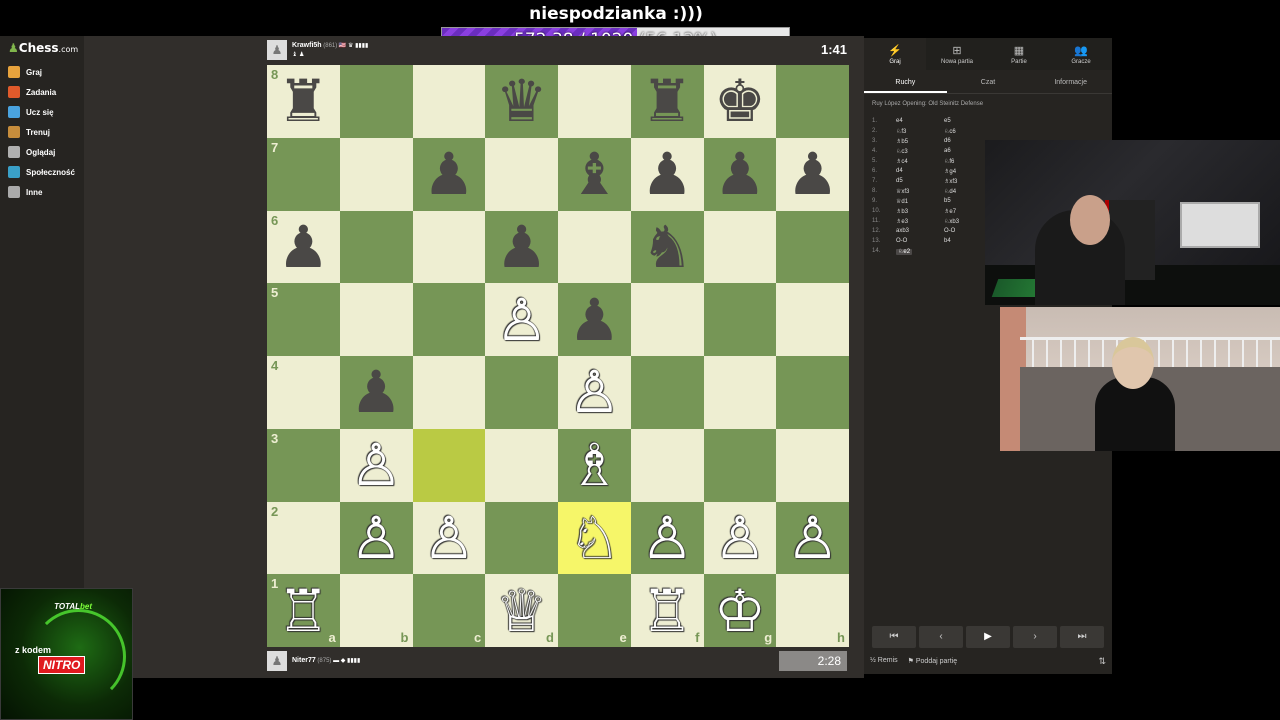  Describe the element at coordinates (522, 611) in the screenshot. I see `chess-piece: ♕` at that location.